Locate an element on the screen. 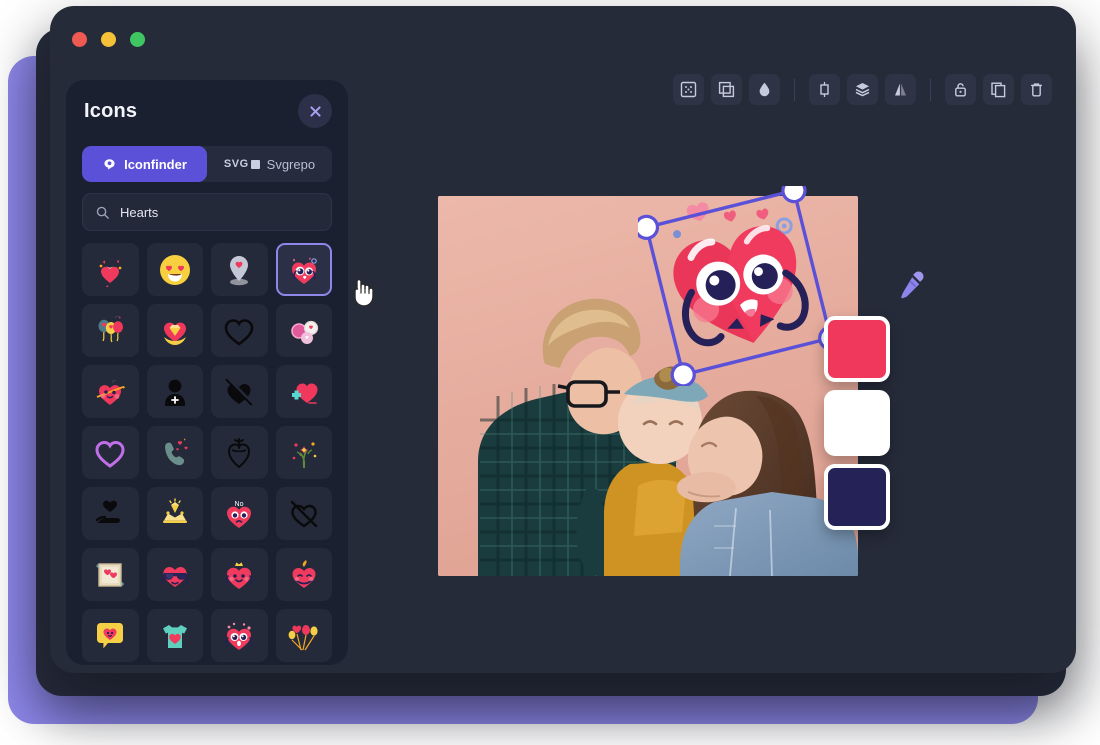  top-toolbar is located at coordinates (862, 89).